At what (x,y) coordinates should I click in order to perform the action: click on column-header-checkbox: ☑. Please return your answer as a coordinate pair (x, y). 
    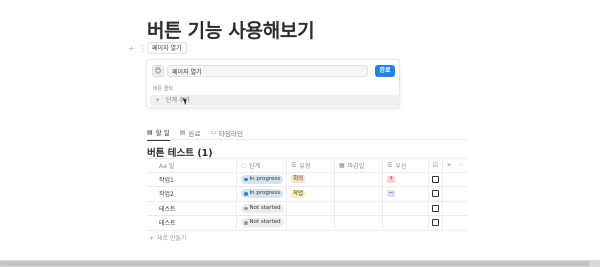
    Looking at the image, I should click on (436, 165).